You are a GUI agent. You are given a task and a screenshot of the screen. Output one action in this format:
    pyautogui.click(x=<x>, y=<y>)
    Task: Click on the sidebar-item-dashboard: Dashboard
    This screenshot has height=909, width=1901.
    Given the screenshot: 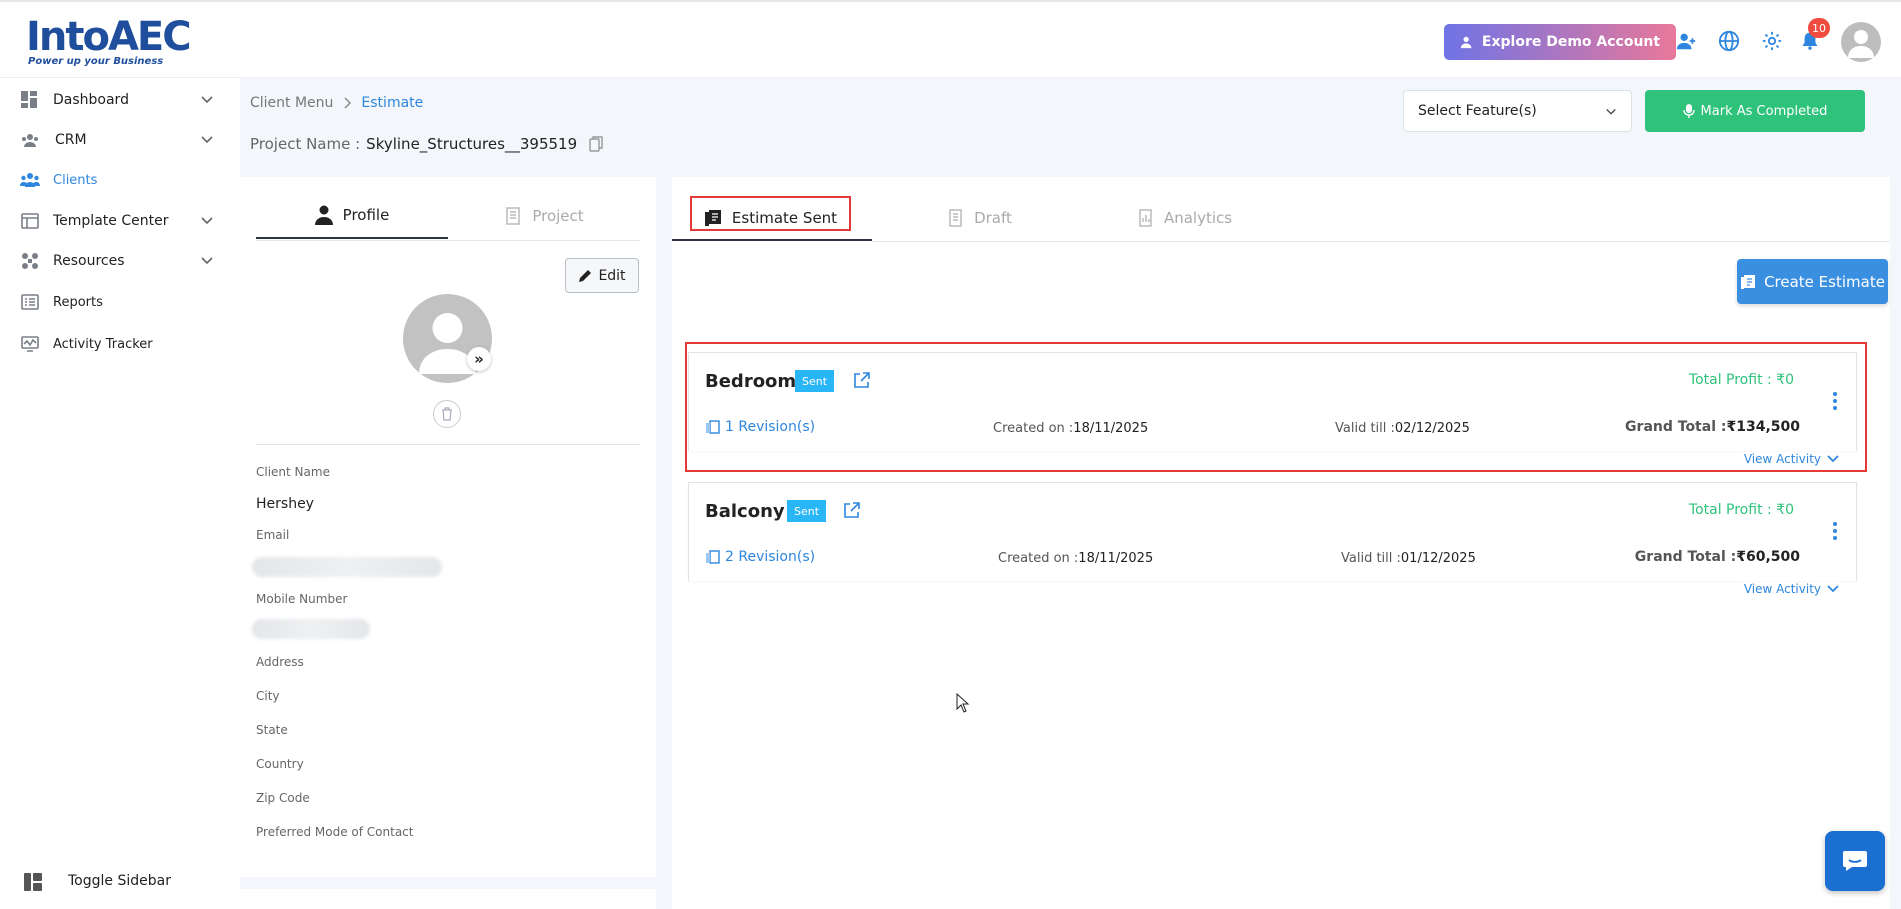 What is the action you would take?
    pyautogui.click(x=120, y=100)
    